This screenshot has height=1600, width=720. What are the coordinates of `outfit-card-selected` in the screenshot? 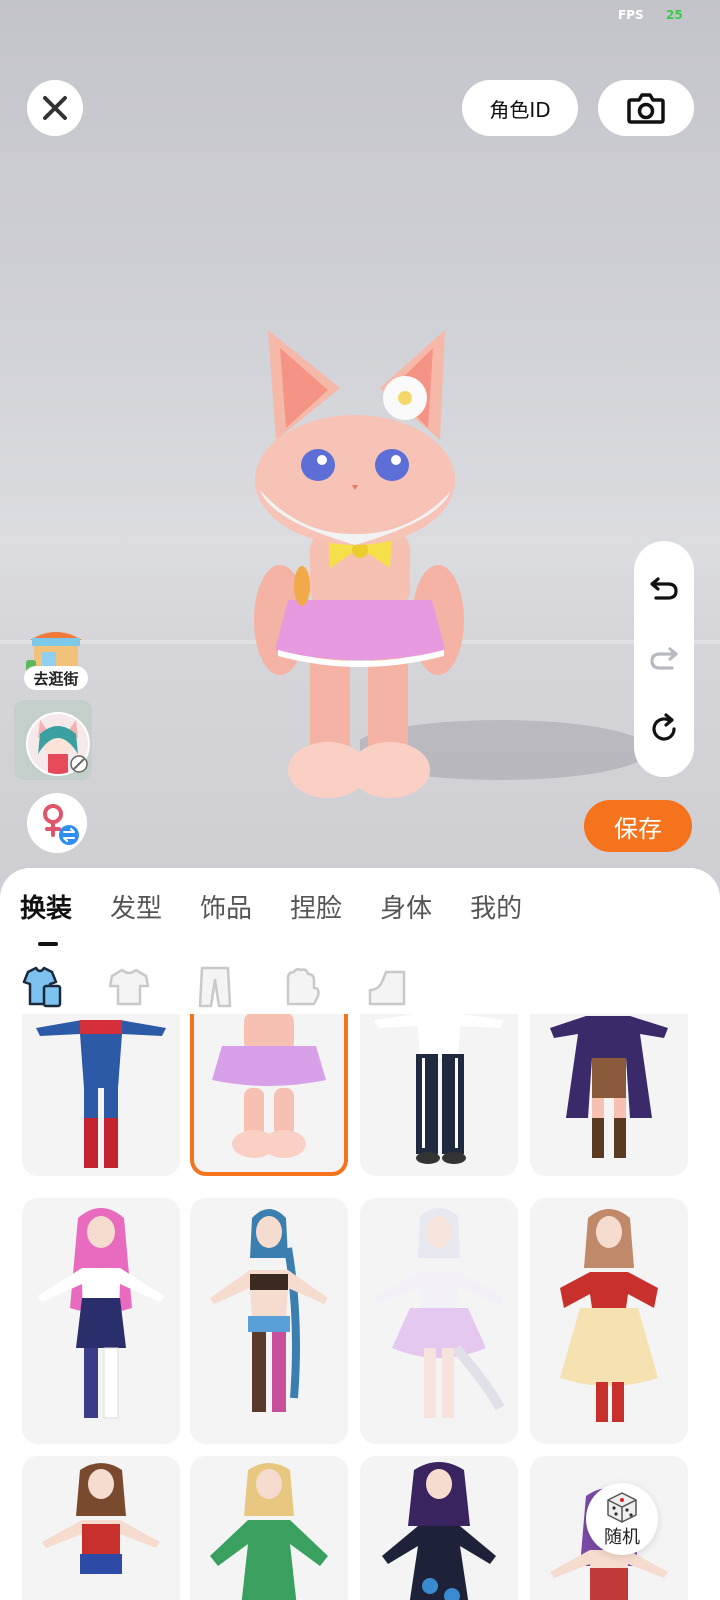 It's located at (269, 1095).